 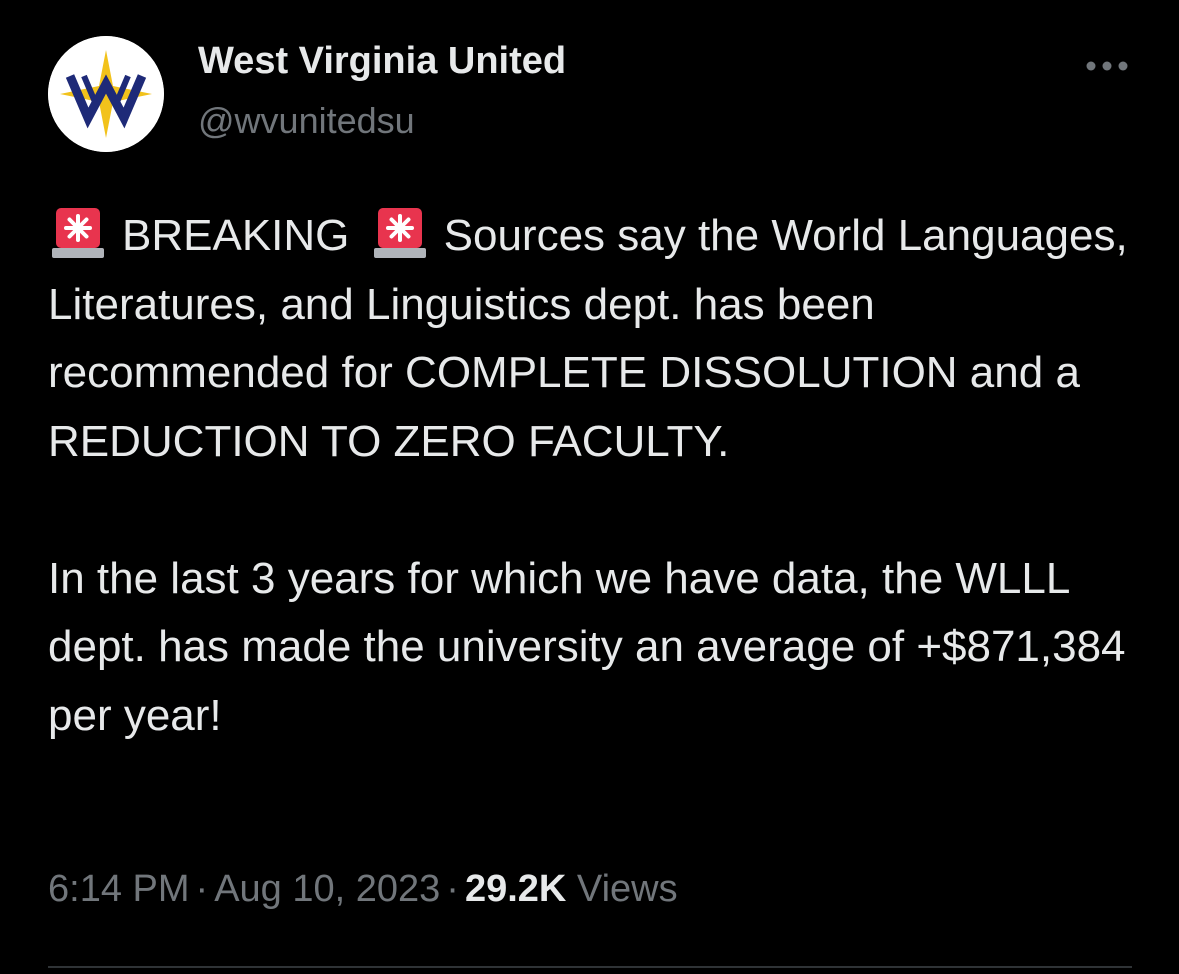 I want to click on tweet-text-breaking: BREAKING, so click(x=236, y=235).